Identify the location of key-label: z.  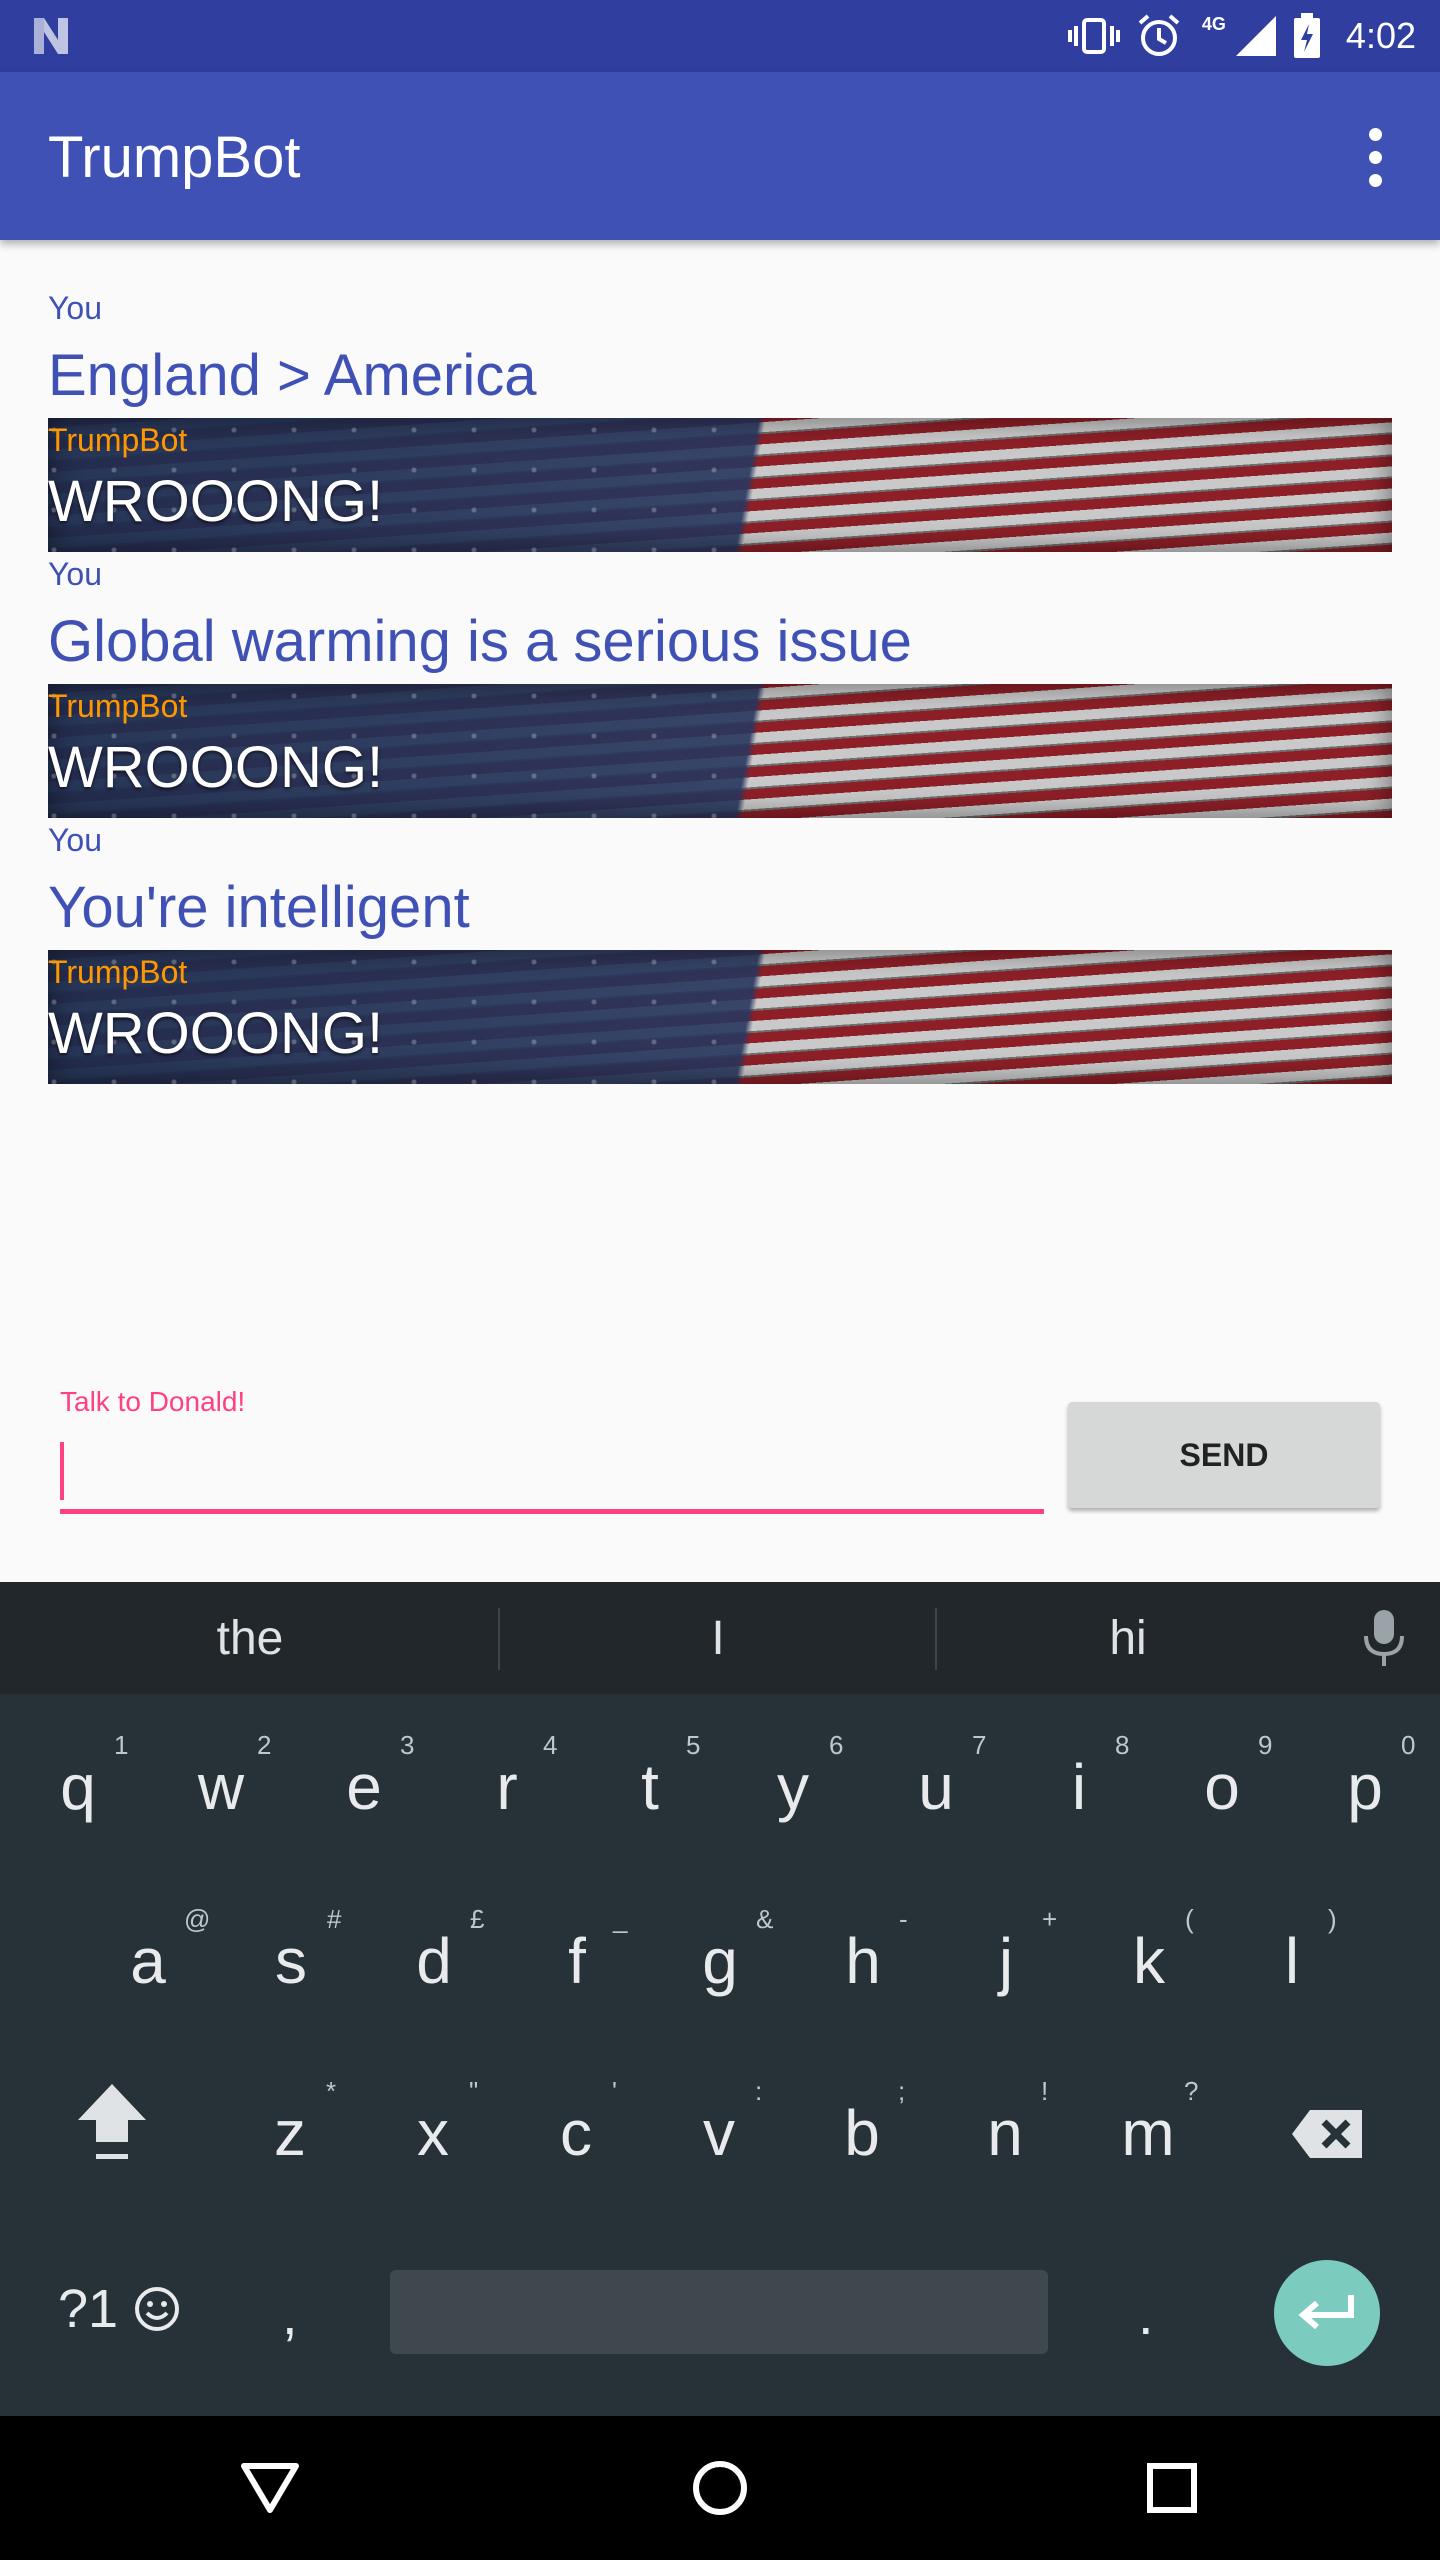
(290, 2133).